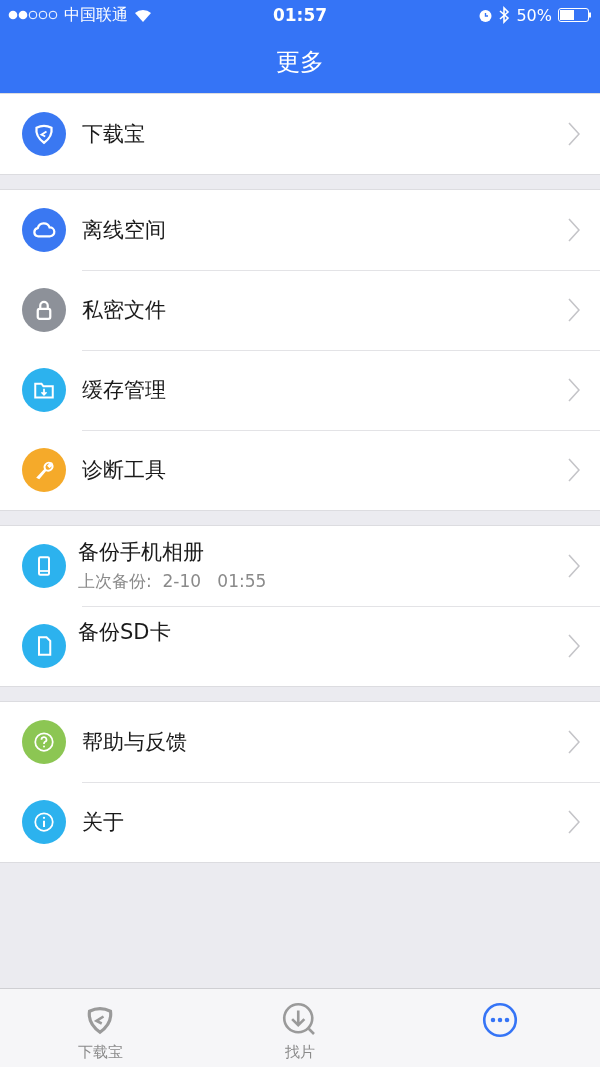 The width and height of the screenshot is (600, 1067). I want to click on menu-row: 备份手机相册 上次备份: 2-10 01:55, so click(300, 566).